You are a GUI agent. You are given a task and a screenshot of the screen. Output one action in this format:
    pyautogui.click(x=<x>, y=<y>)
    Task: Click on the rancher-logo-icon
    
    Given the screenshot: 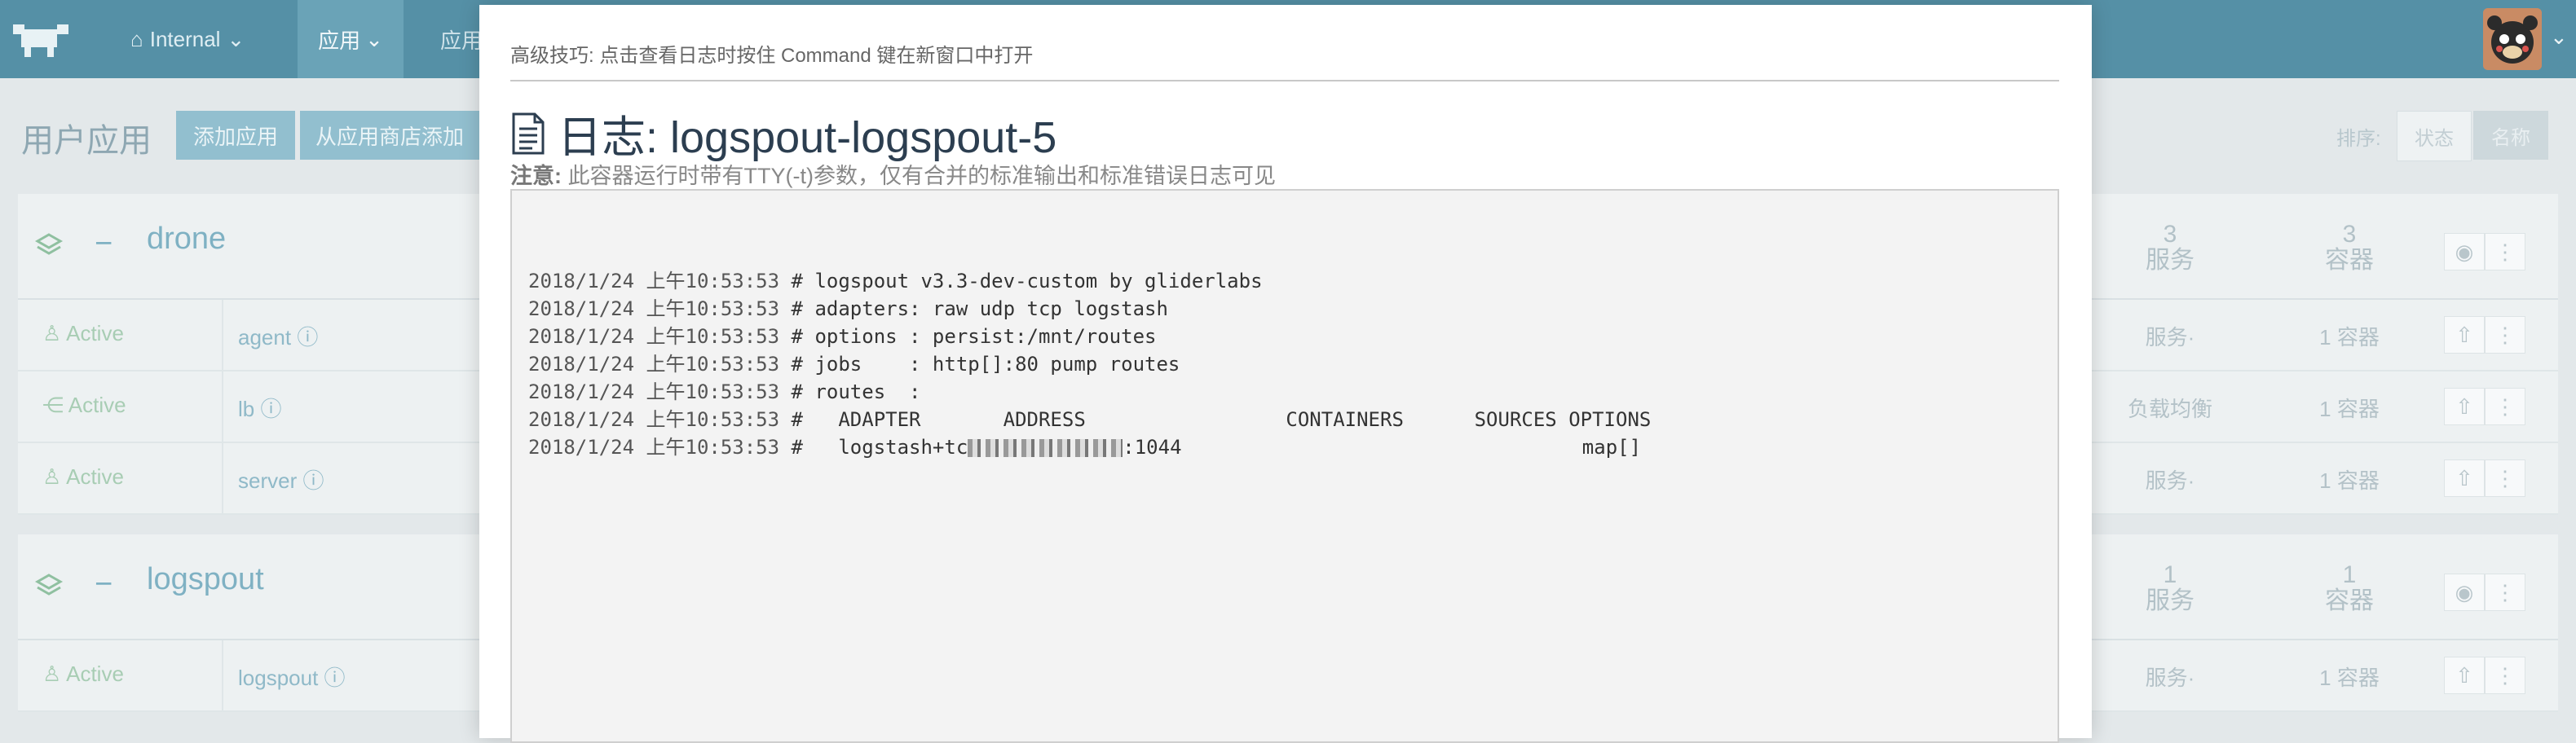 What is the action you would take?
    pyautogui.click(x=42, y=40)
    